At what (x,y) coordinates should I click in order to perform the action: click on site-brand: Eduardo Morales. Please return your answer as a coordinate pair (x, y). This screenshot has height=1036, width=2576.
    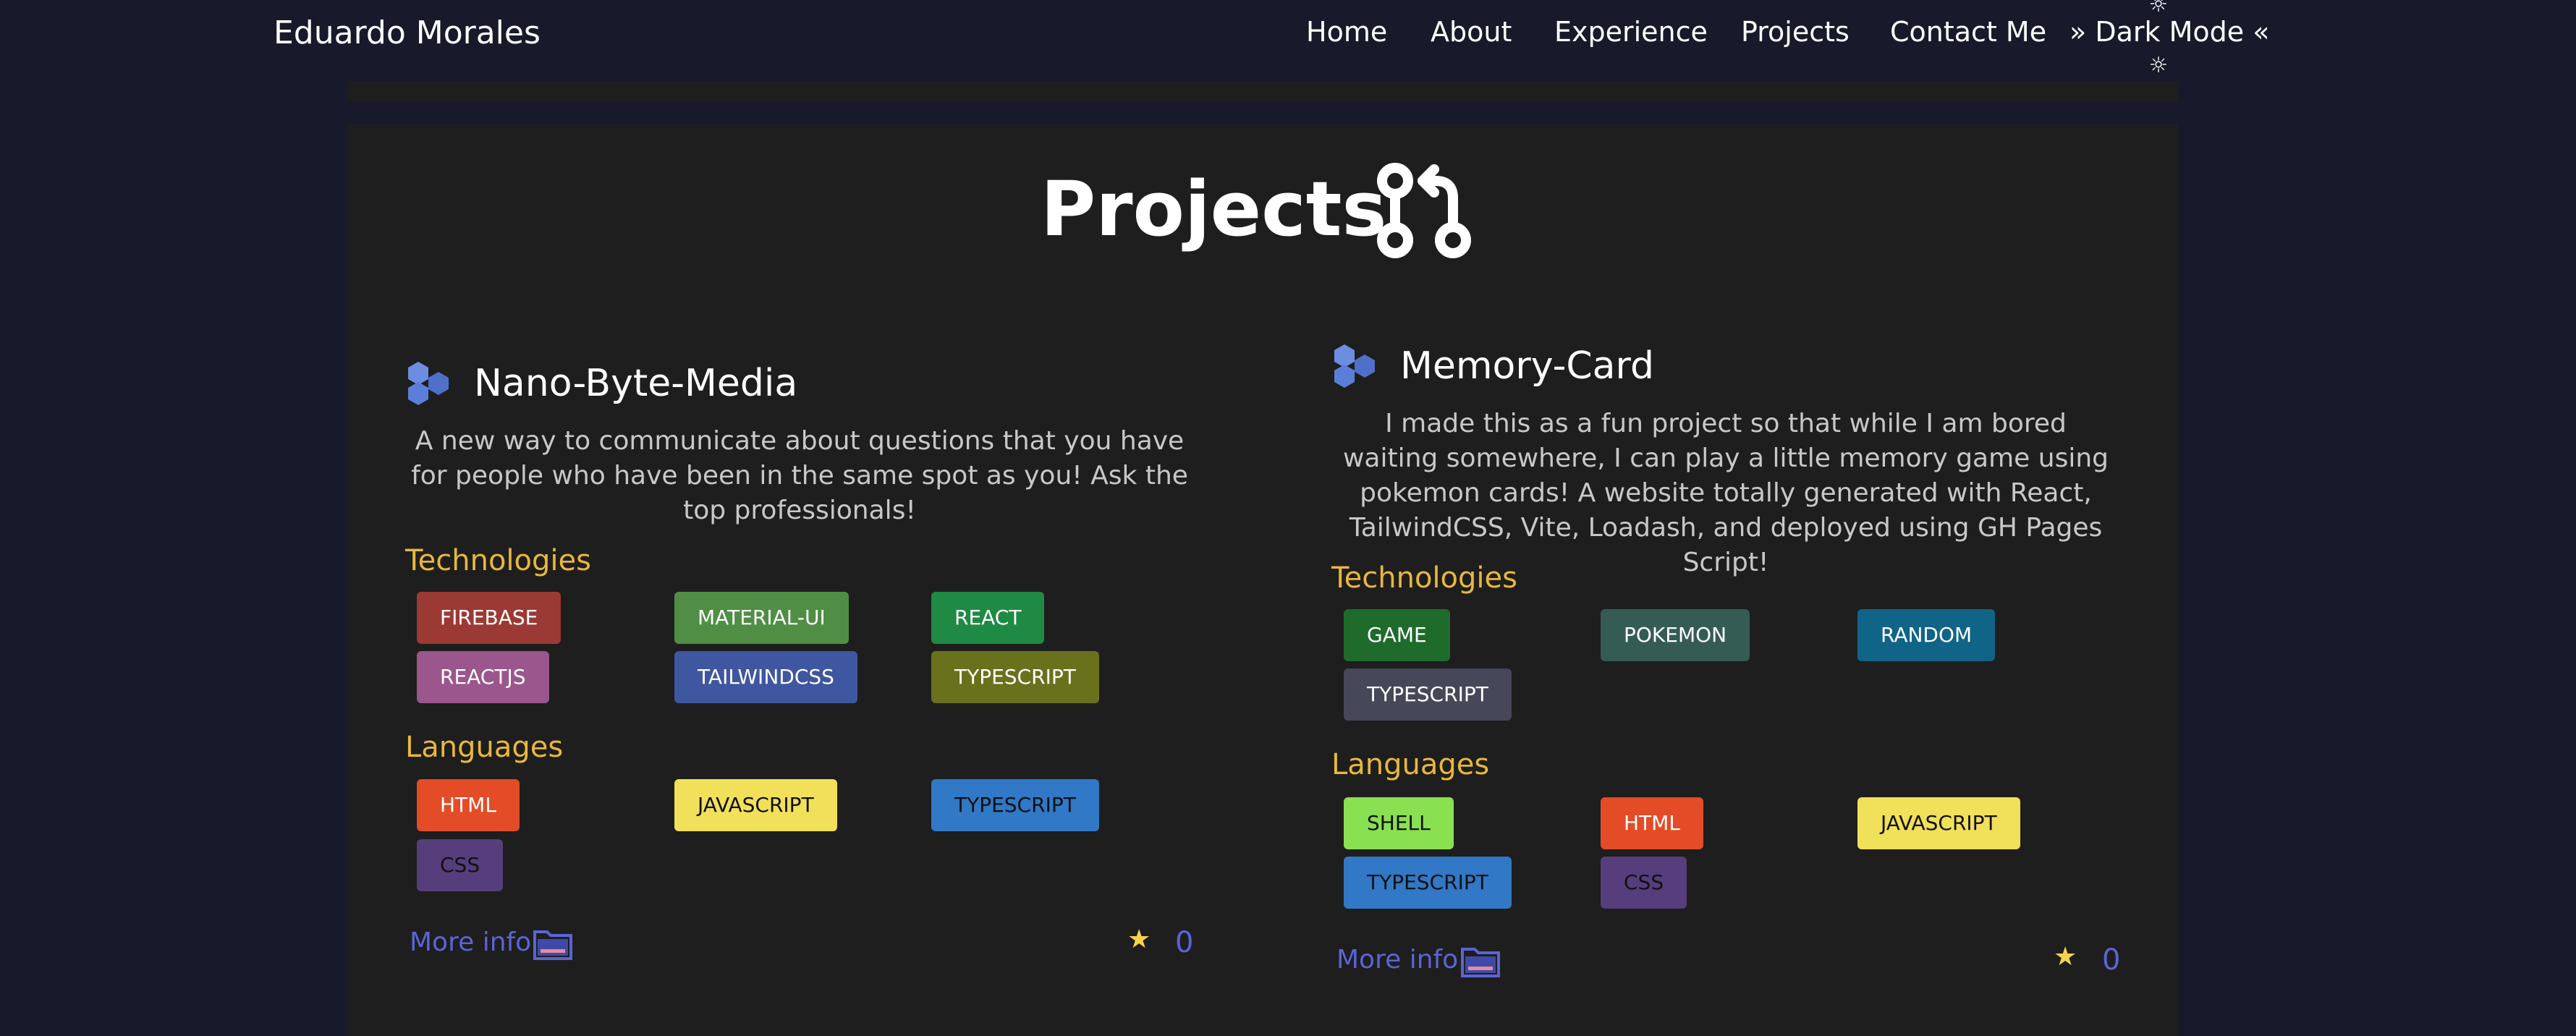
    Looking at the image, I should click on (407, 32).